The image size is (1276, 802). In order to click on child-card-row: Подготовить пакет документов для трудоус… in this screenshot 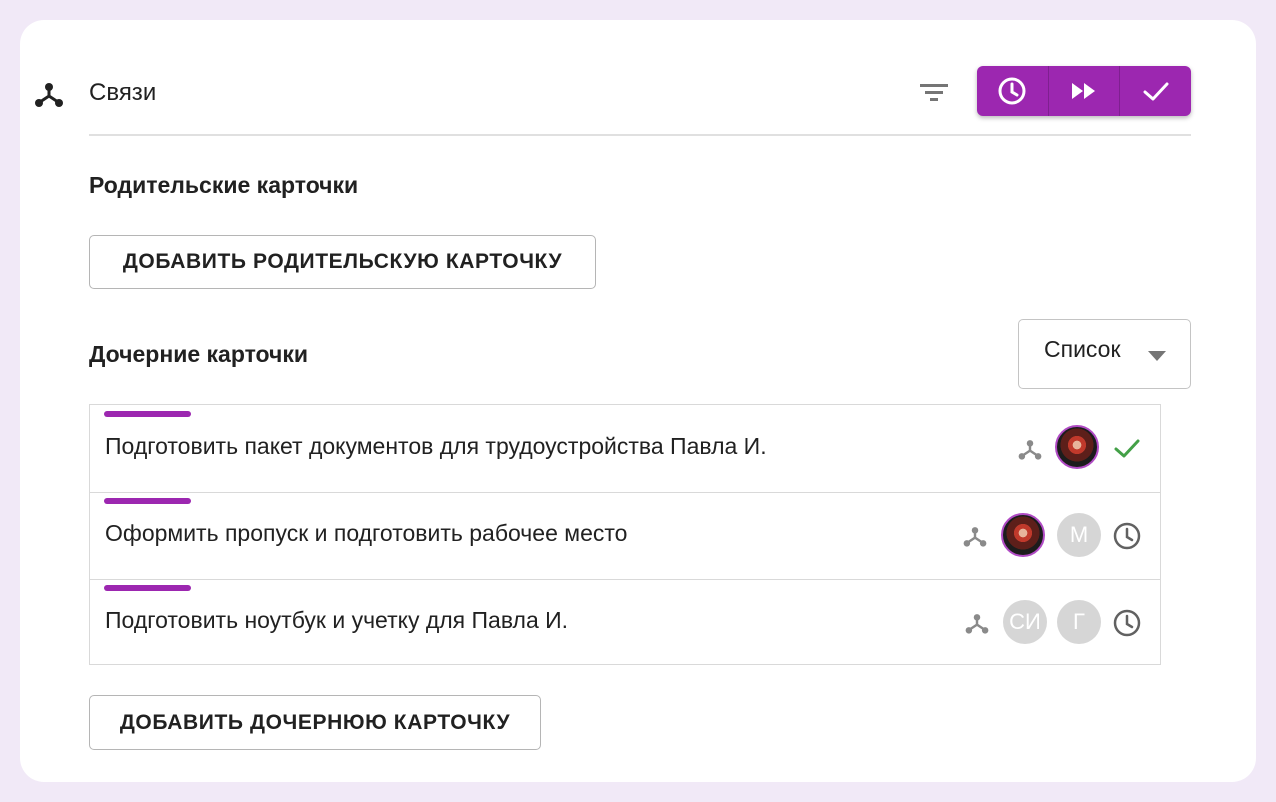, I will do `click(625, 449)`.